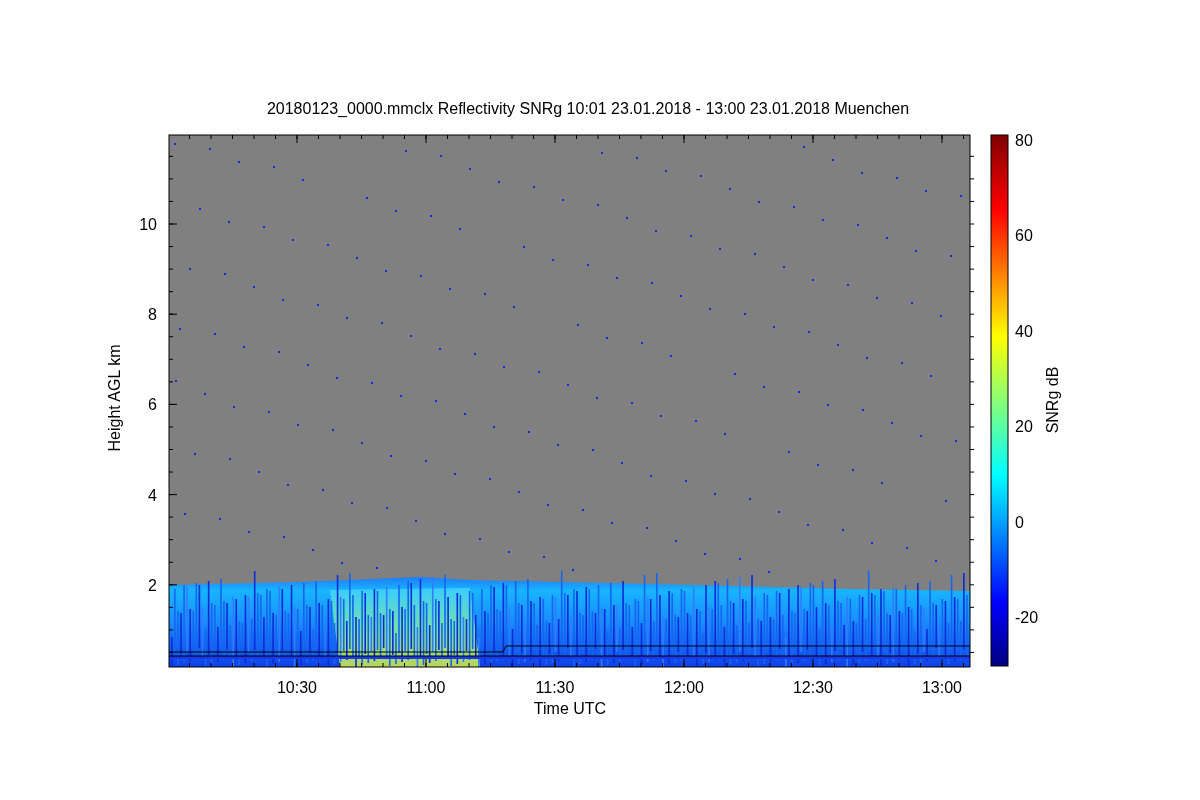 The image size is (1200, 800). What do you see at coordinates (1027, 617) in the screenshot?
I see `colorbar-tick-label: -20` at bounding box center [1027, 617].